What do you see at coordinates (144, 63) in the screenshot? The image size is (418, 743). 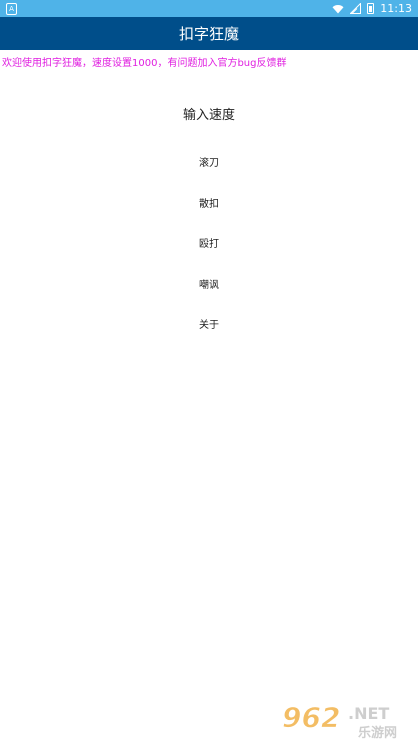 I see `welcome-message: 欢迎使用扣字狂魔，速度设置1000，有问题加入官方bug反馈群` at bounding box center [144, 63].